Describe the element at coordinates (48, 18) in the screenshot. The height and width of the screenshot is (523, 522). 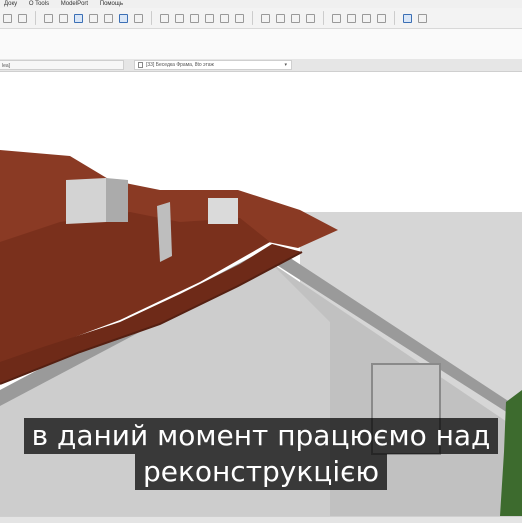
I see `undo-icon` at that location.